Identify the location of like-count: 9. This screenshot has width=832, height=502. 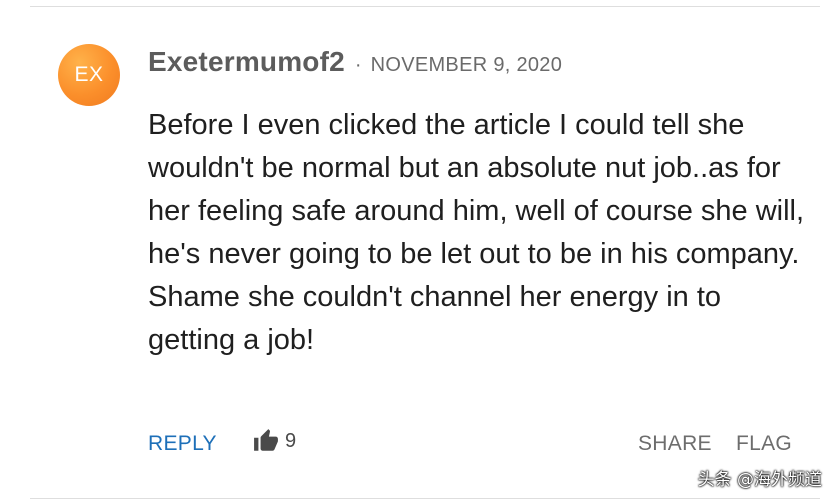
(291, 440).